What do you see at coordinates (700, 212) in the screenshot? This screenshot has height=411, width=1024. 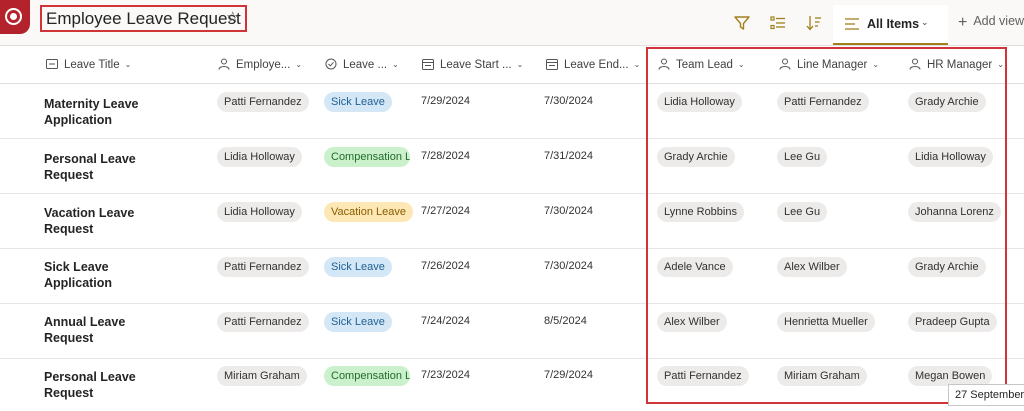 I see `team-lead-pill: Lynne Robbins` at bounding box center [700, 212].